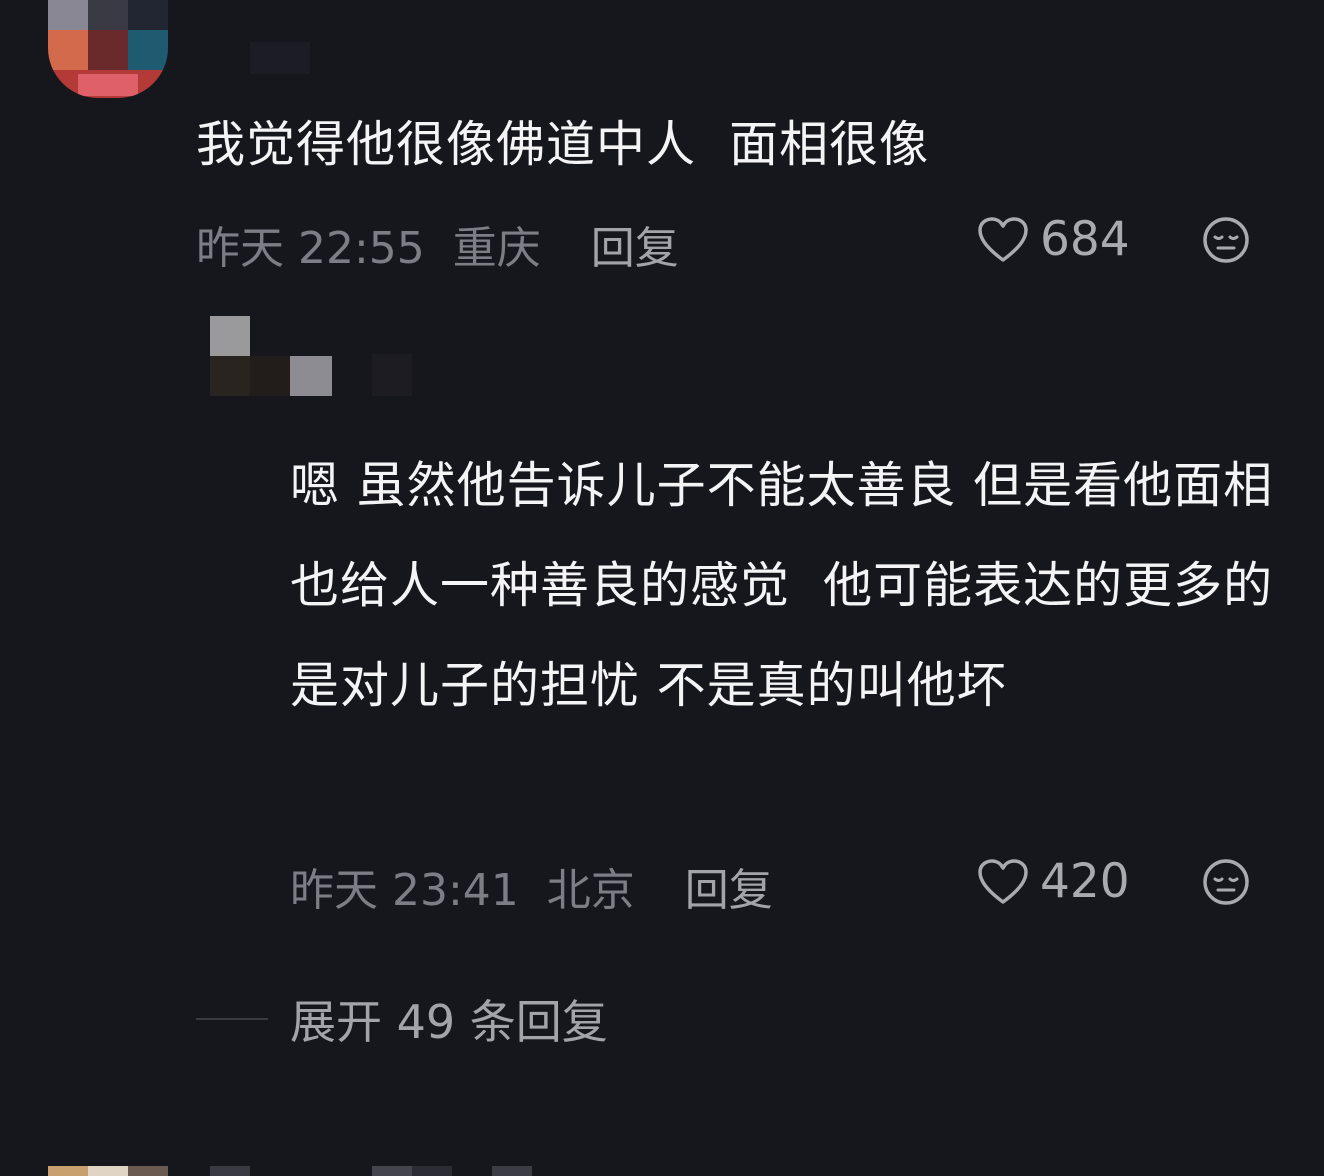 The height and width of the screenshot is (1176, 1324). Describe the element at coordinates (635, 248) in the screenshot. I see `reply-button: 回复` at that location.